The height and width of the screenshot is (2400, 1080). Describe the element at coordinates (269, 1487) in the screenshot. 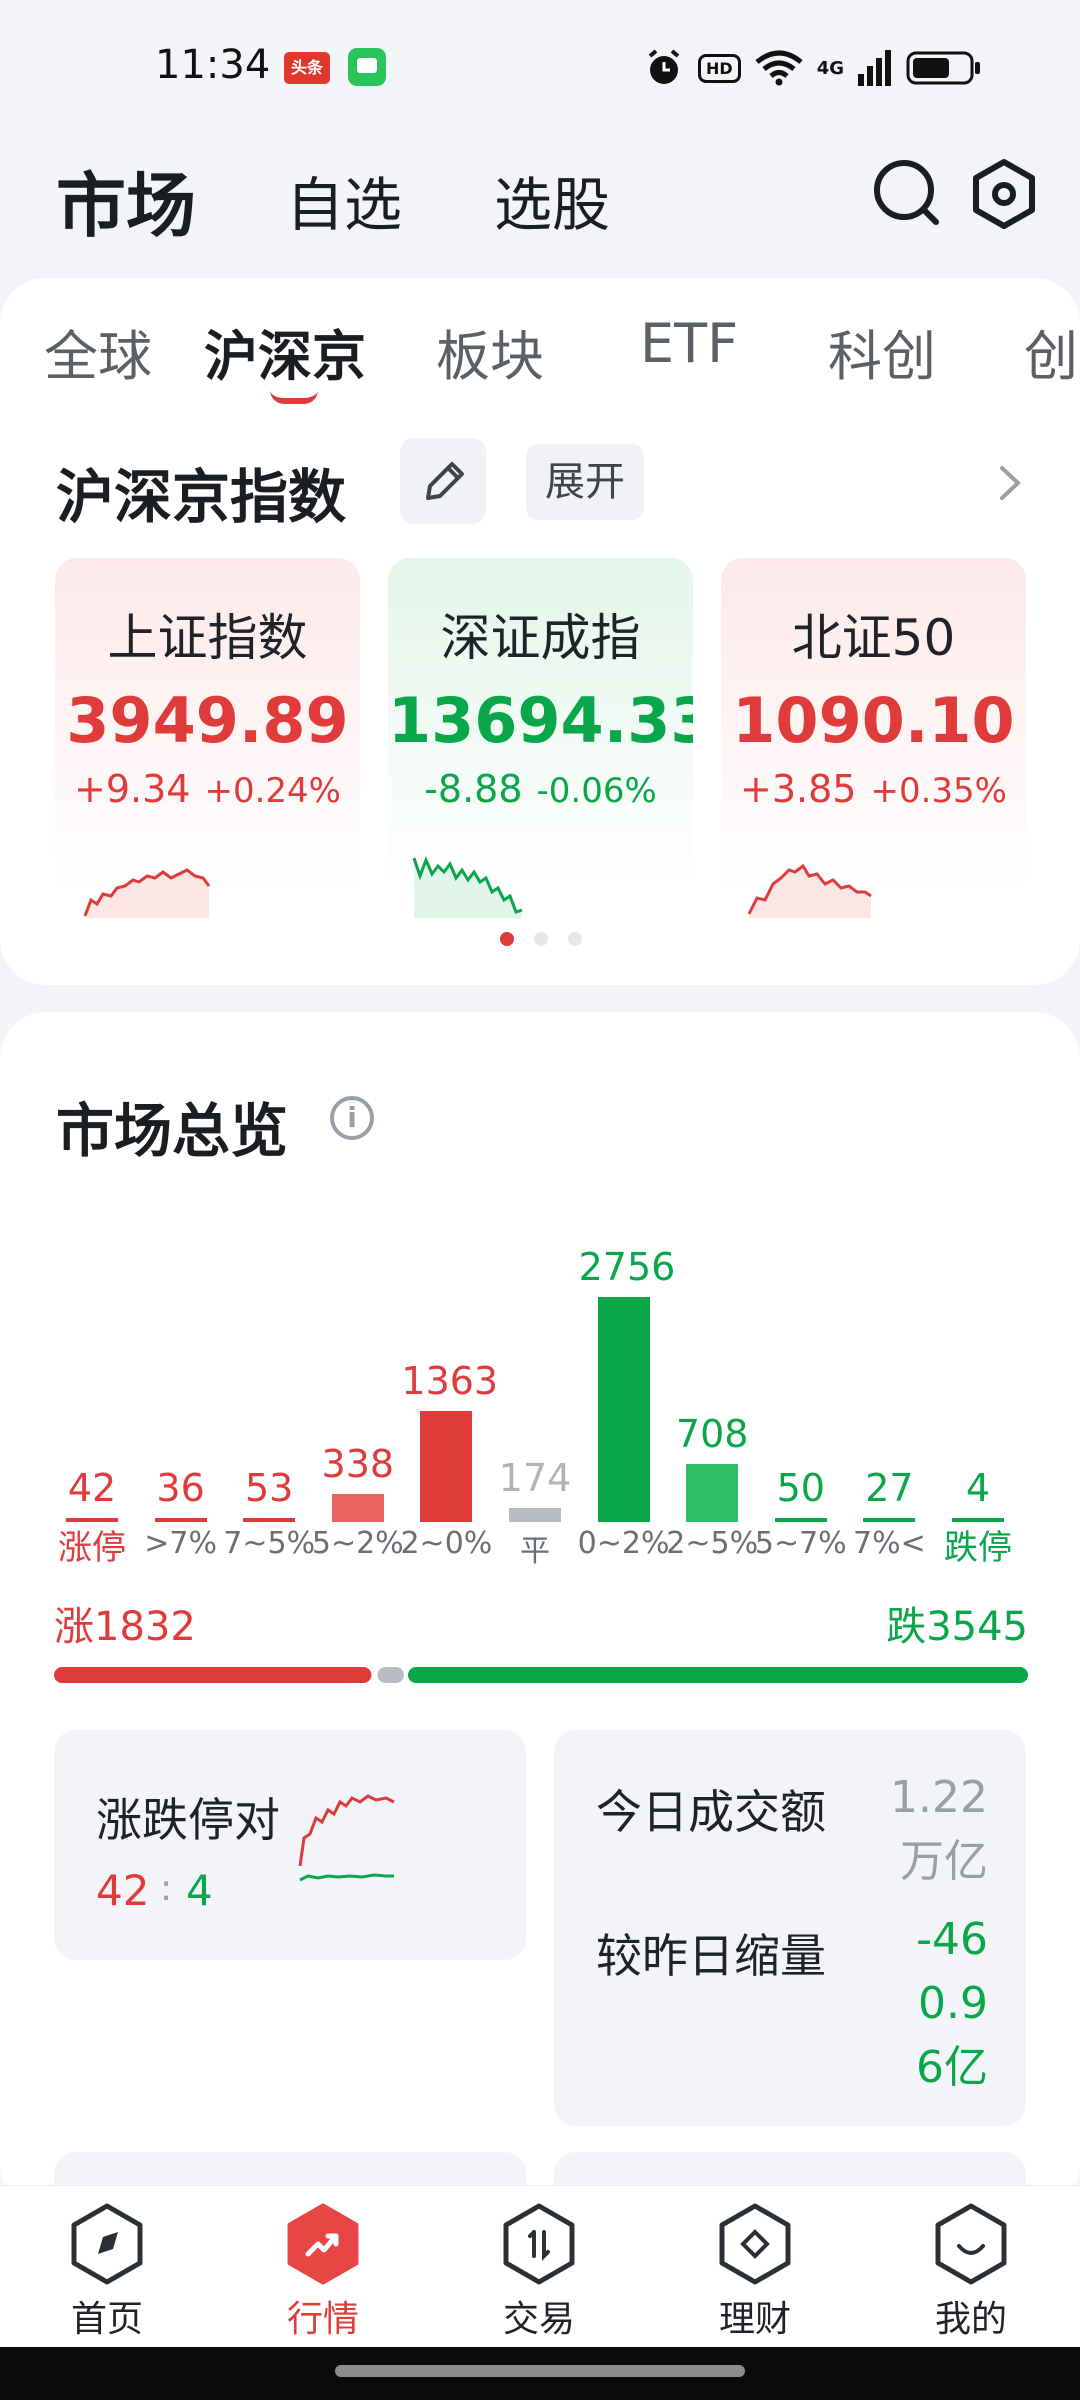

I see `bar-value-label: 53` at that location.